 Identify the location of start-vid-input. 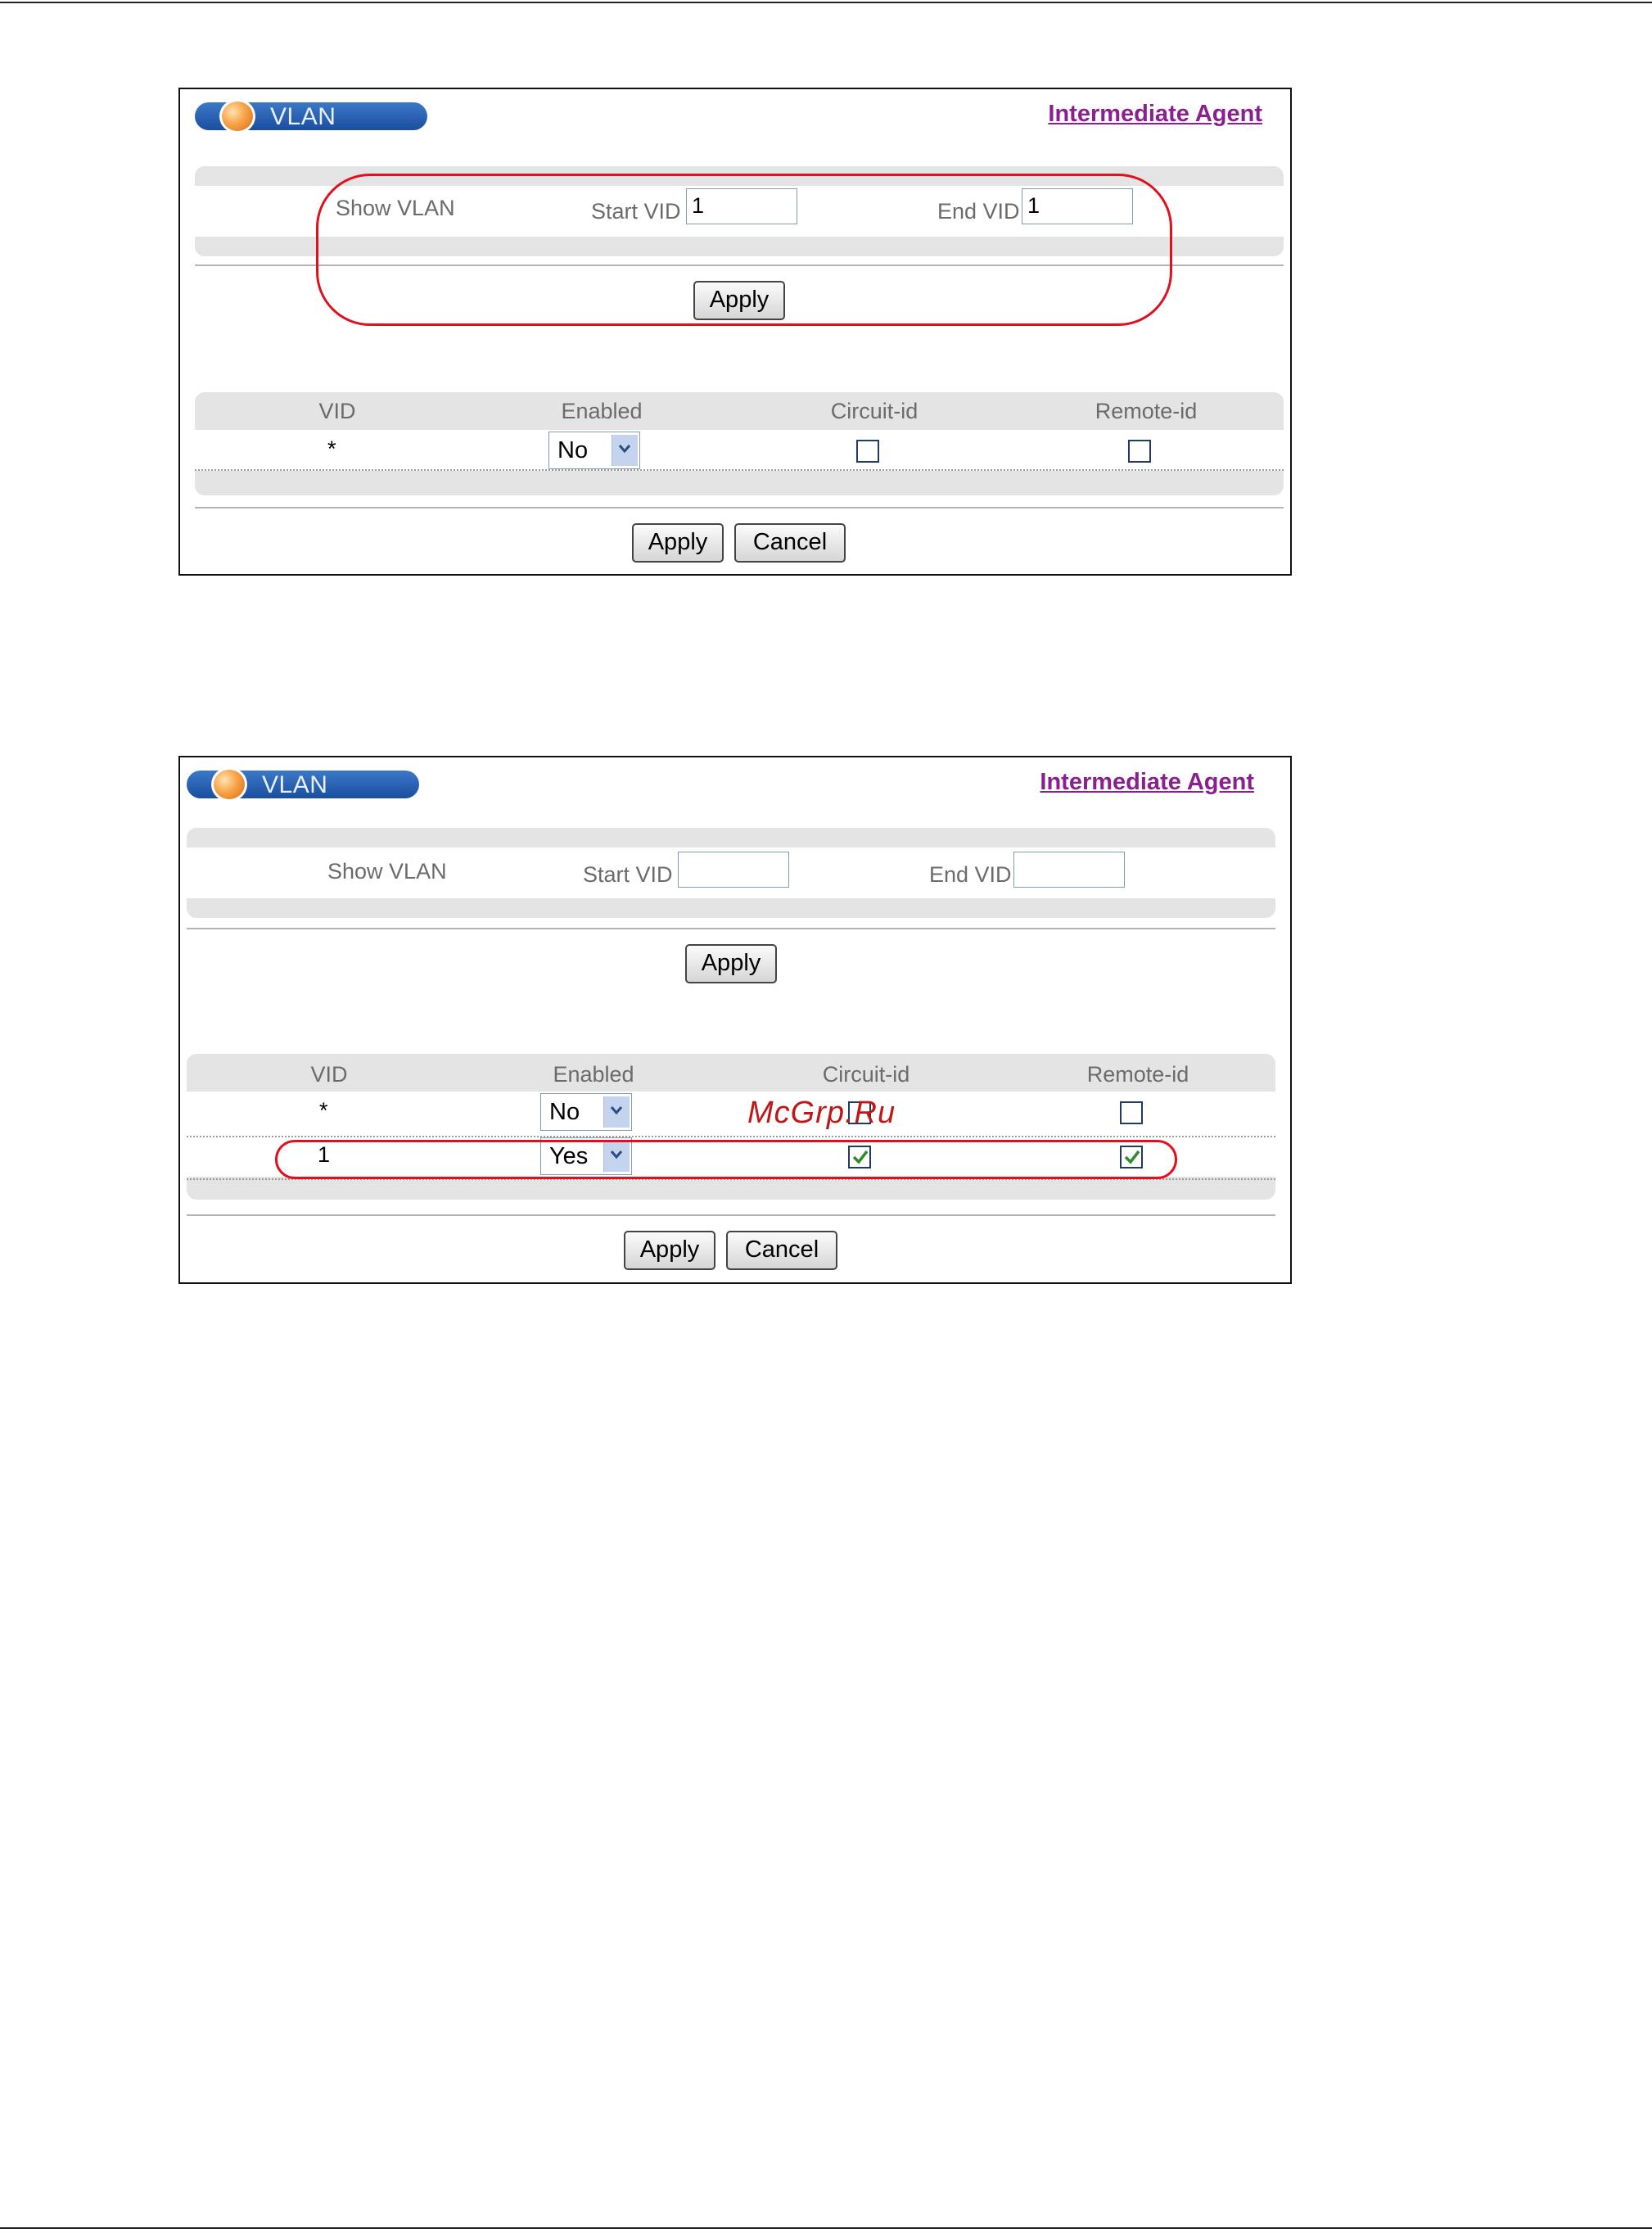
(733, 870).